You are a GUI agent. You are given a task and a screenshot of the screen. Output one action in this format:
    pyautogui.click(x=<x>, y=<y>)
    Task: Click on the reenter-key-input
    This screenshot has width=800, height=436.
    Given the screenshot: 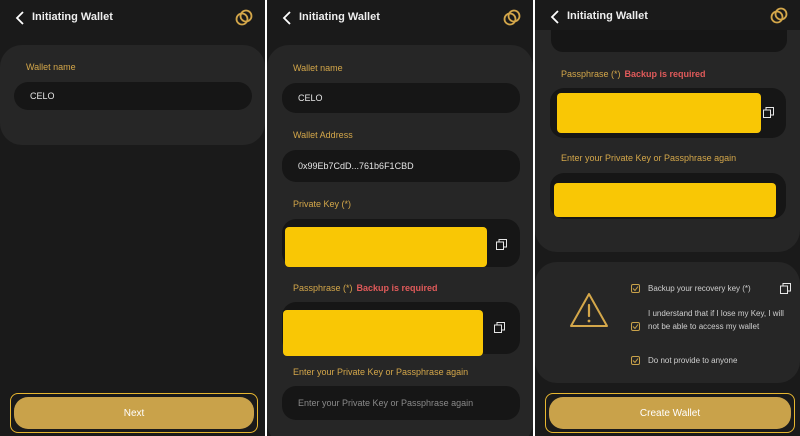 What is the action you would take?
    pyautogui.click(x=668, y=196)
    